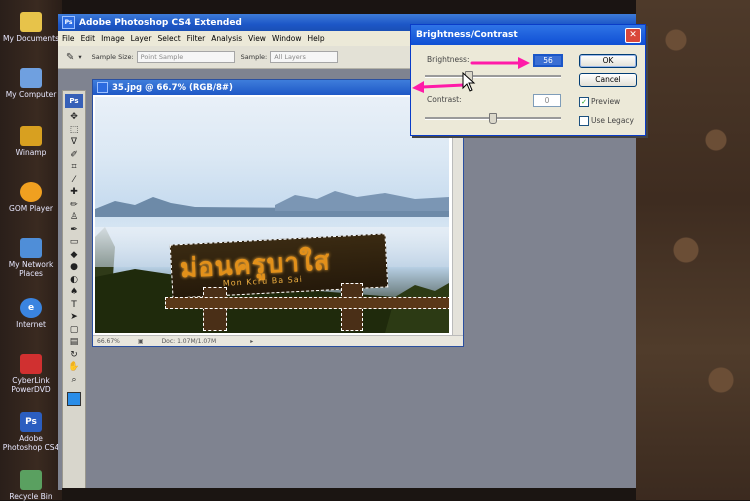  Describe the element at coordinates (493, 76) in the screenshot. I see `brightness-slider` at that location.